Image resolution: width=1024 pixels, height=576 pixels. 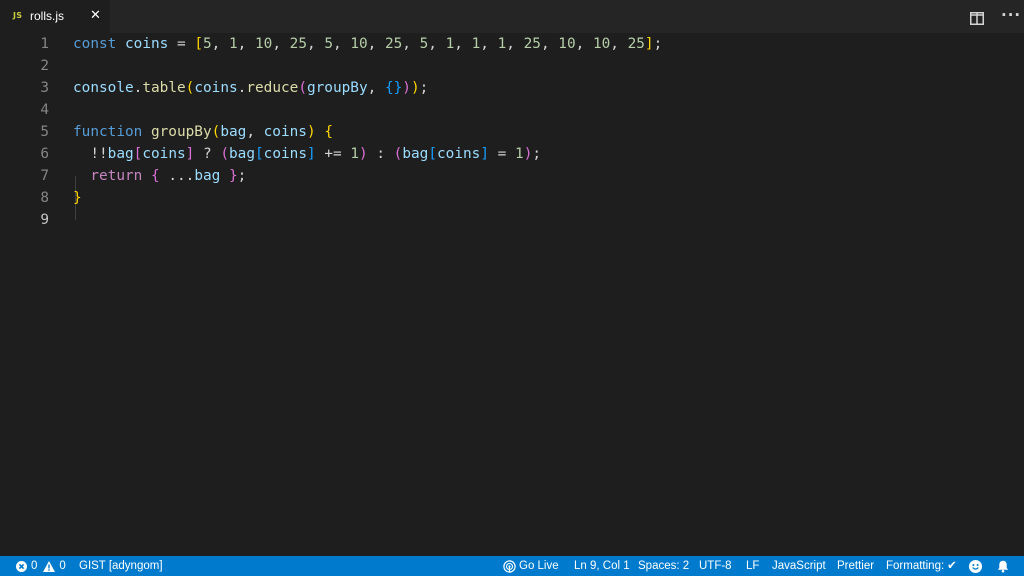 I want to click on eol-status: LF, so click(x=752, y=566).